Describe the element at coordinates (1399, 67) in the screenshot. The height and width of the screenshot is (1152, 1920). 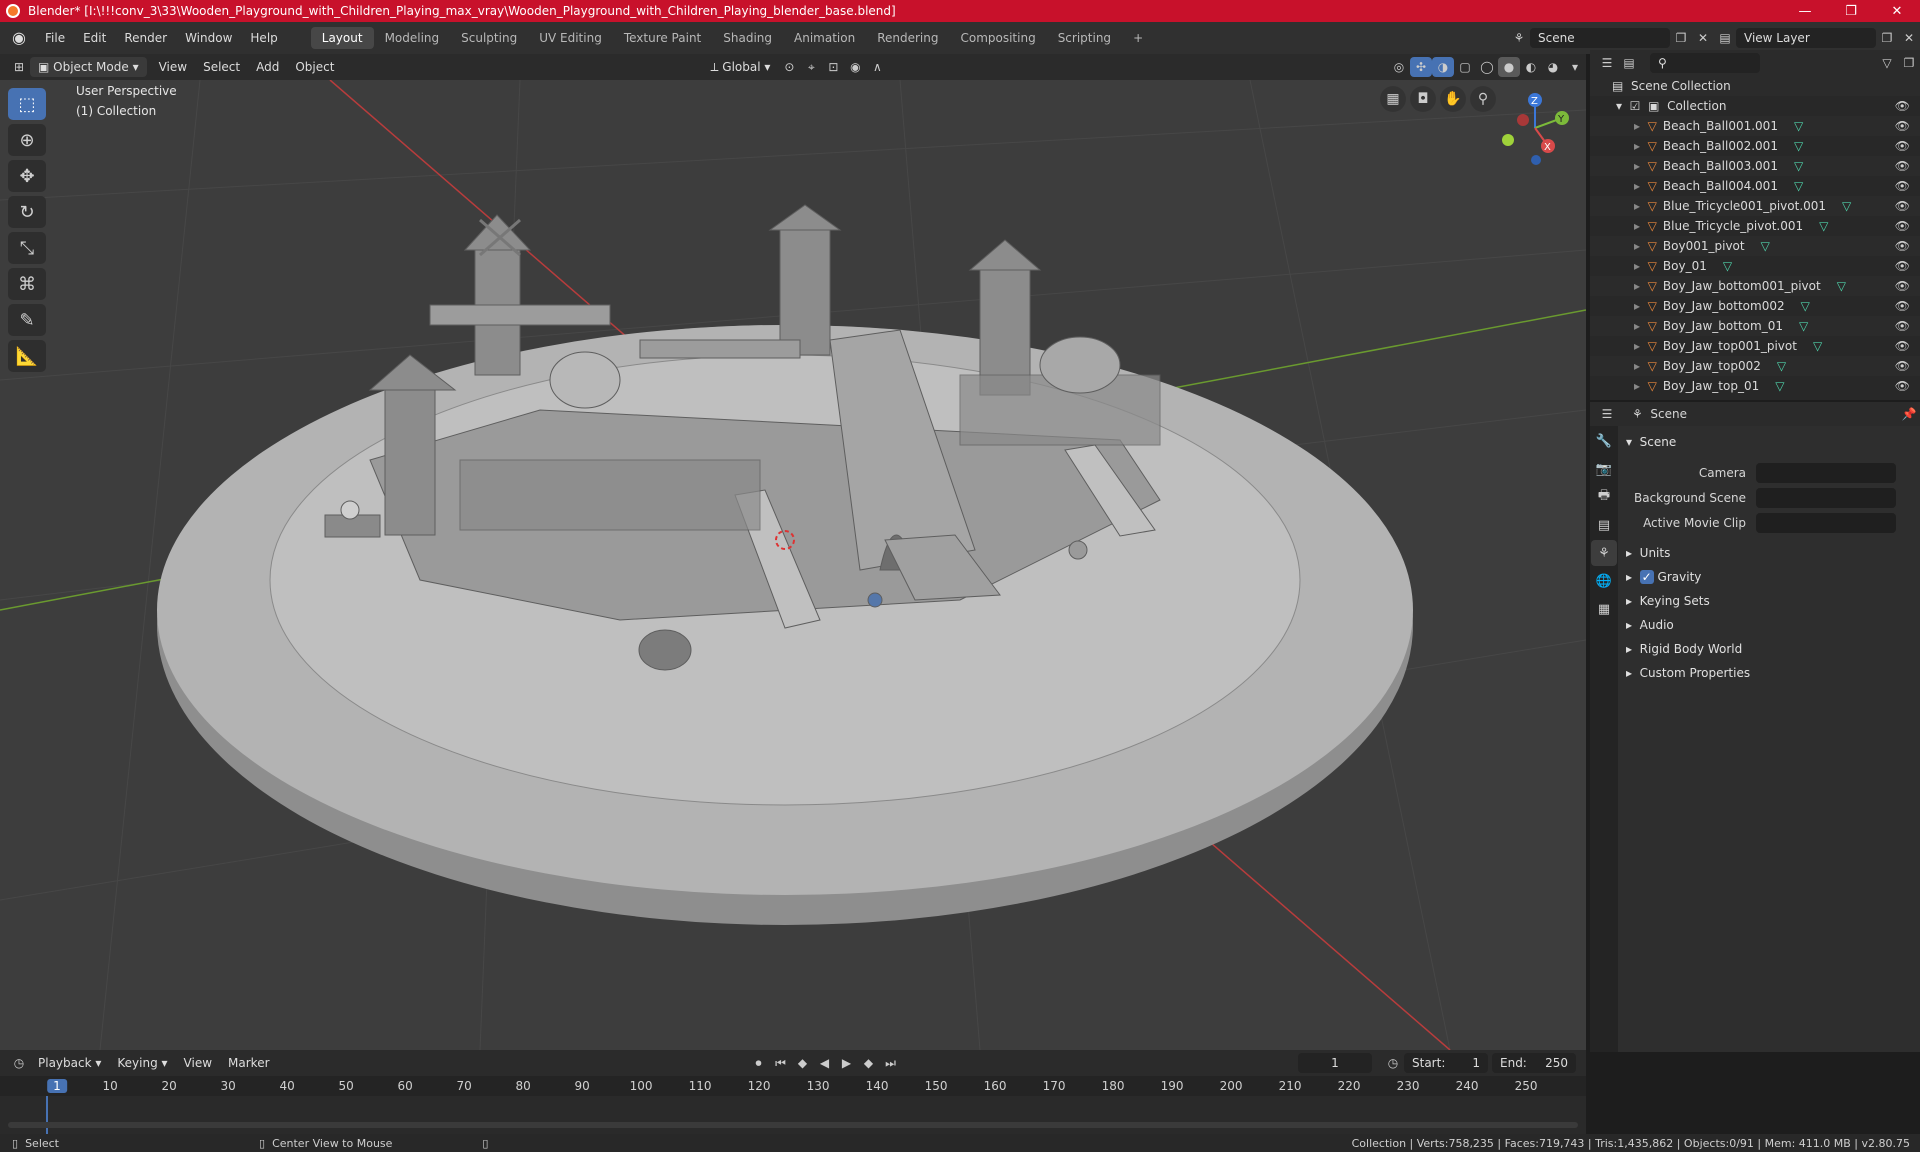
I see `visibility-icon: ◎` at that location.